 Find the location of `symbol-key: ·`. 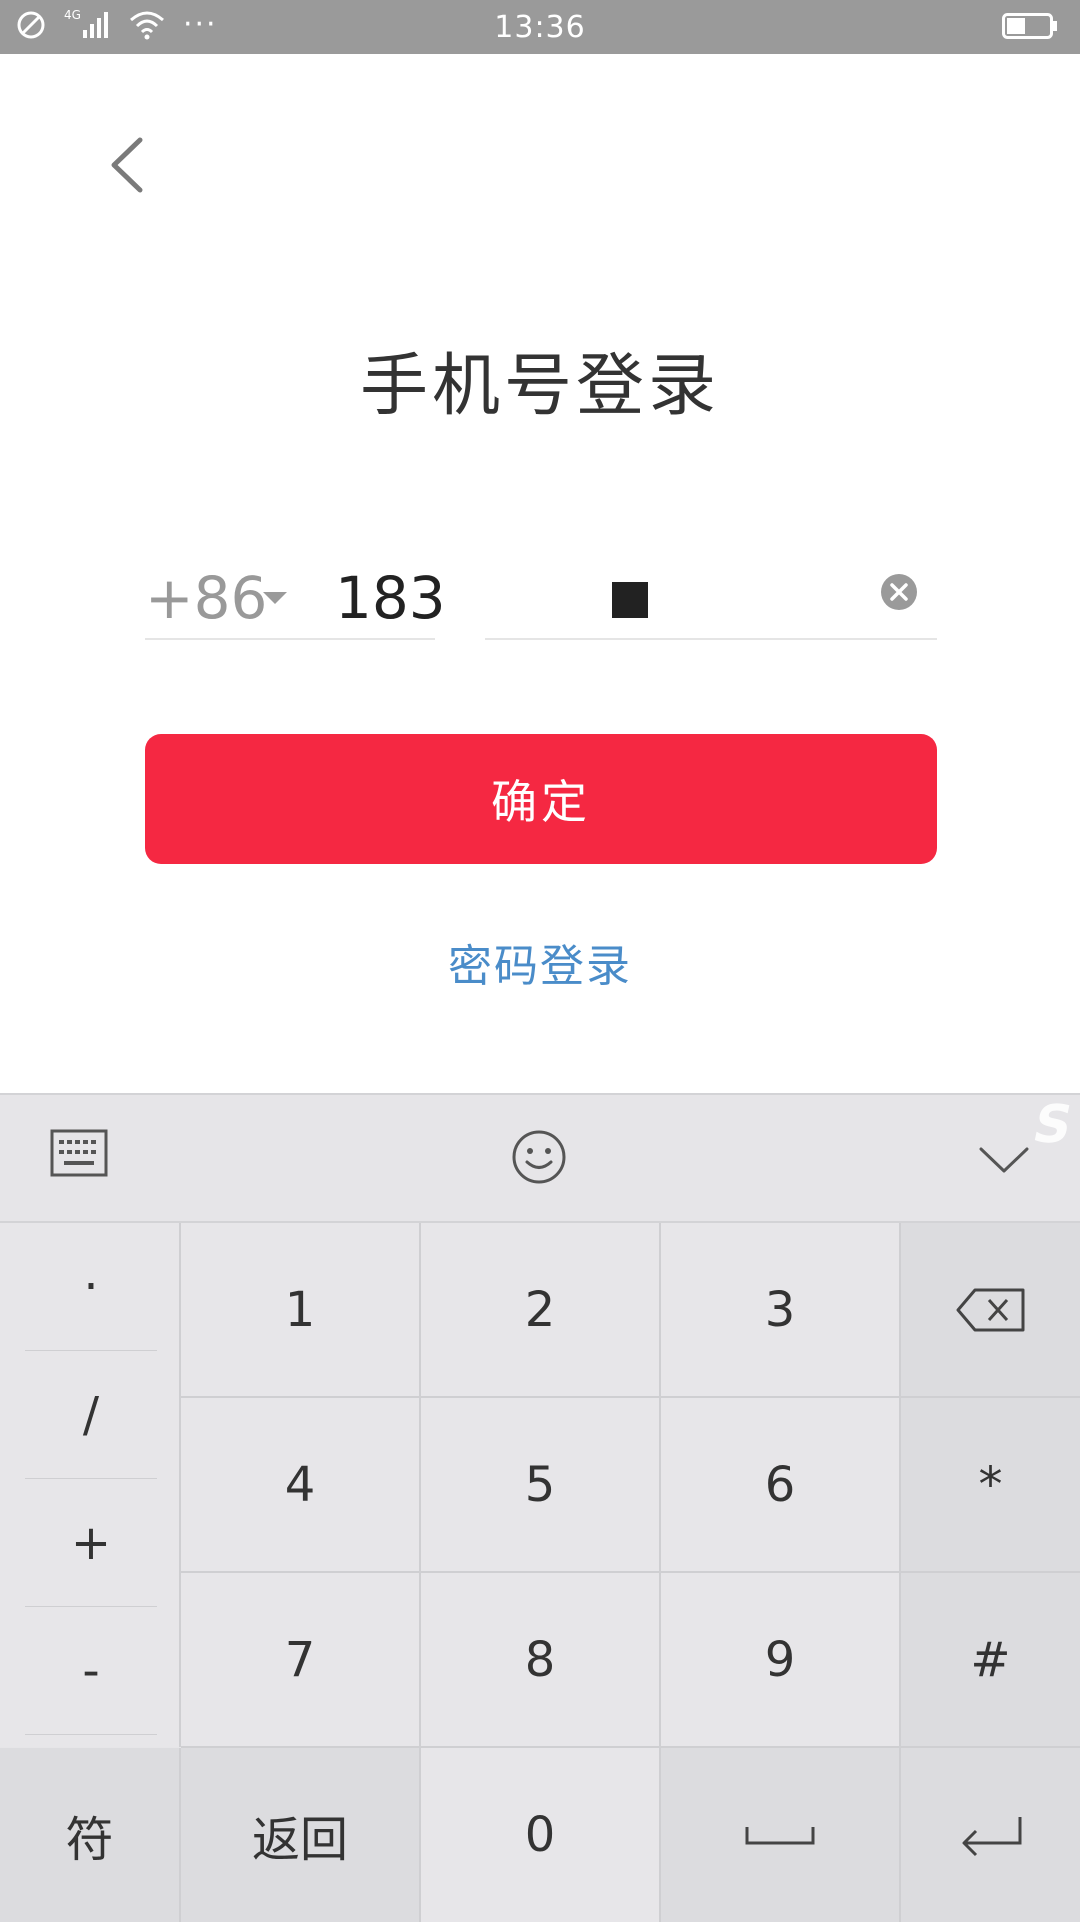

symbol-key: · is located at coordinates (91, 1287).